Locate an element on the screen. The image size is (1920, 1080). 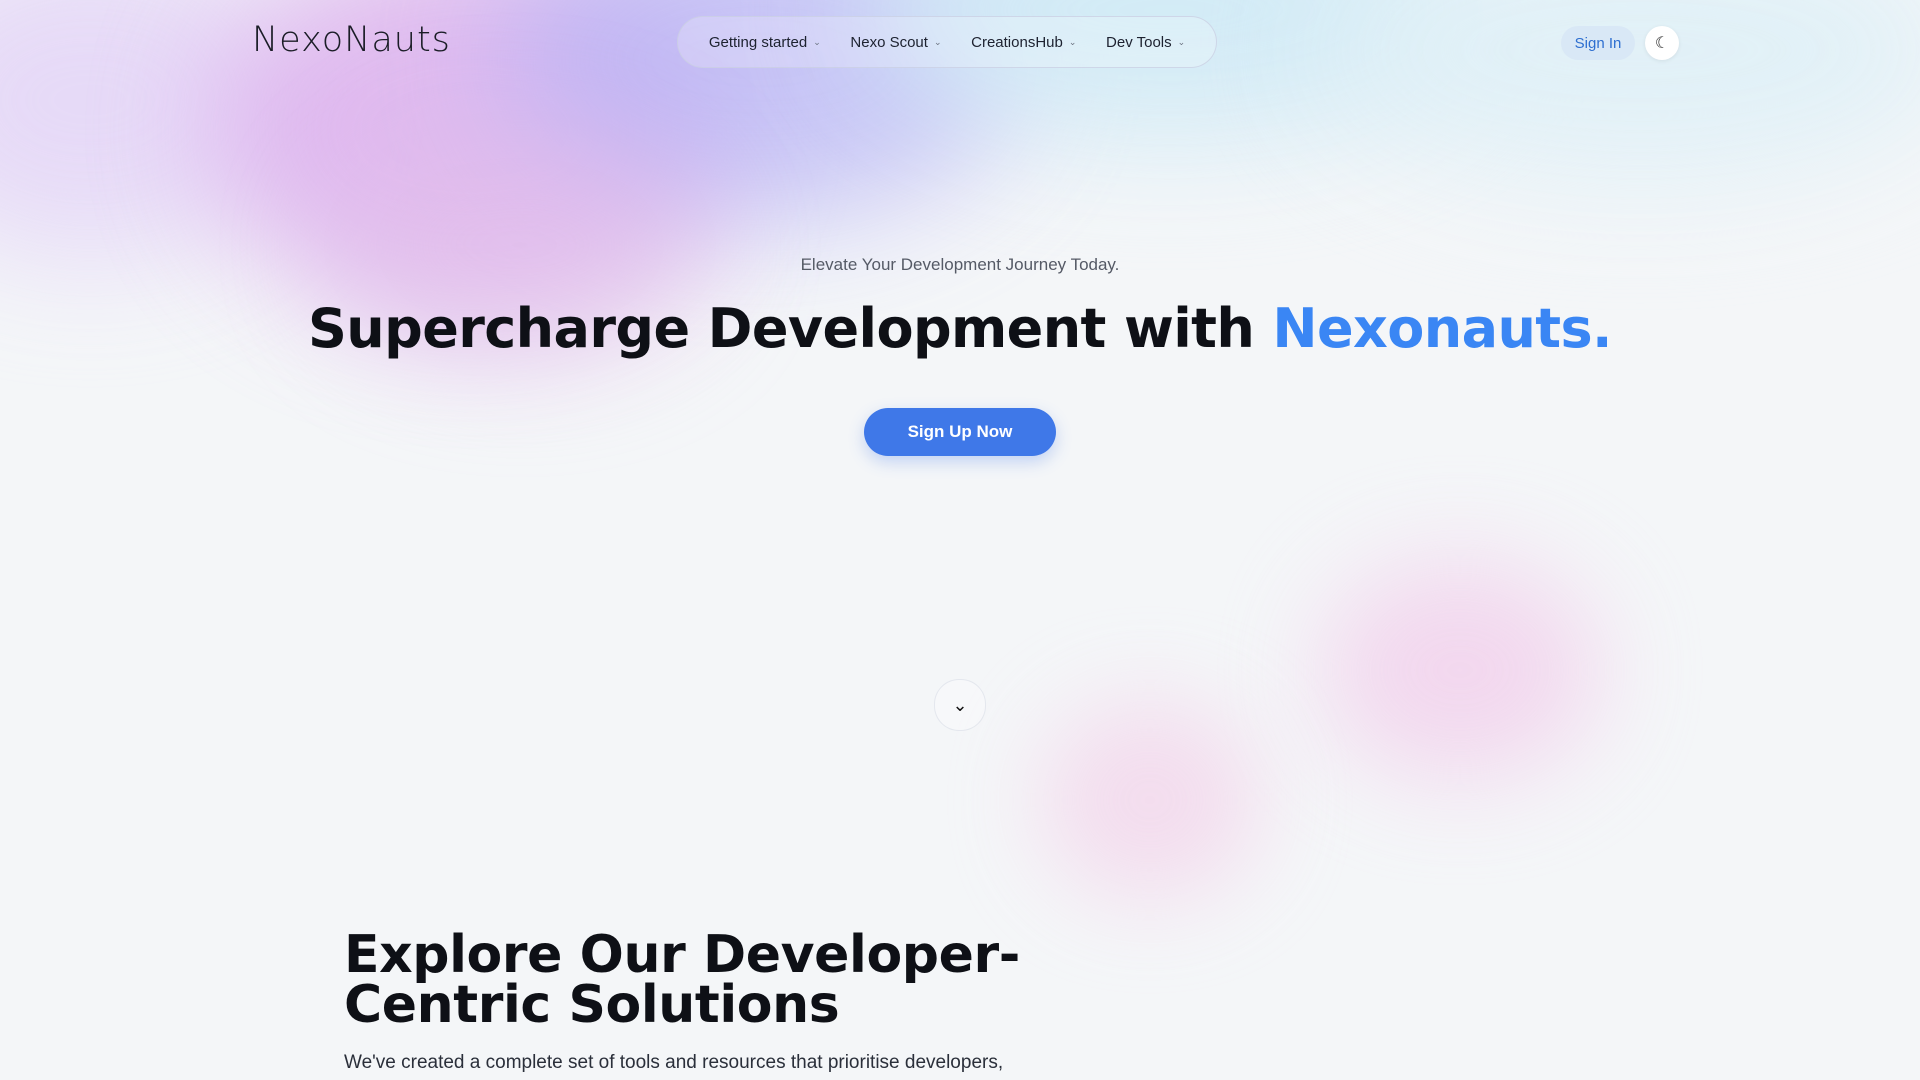
nav-item-label: Dev Tools is located at coordinates (1139, 42).